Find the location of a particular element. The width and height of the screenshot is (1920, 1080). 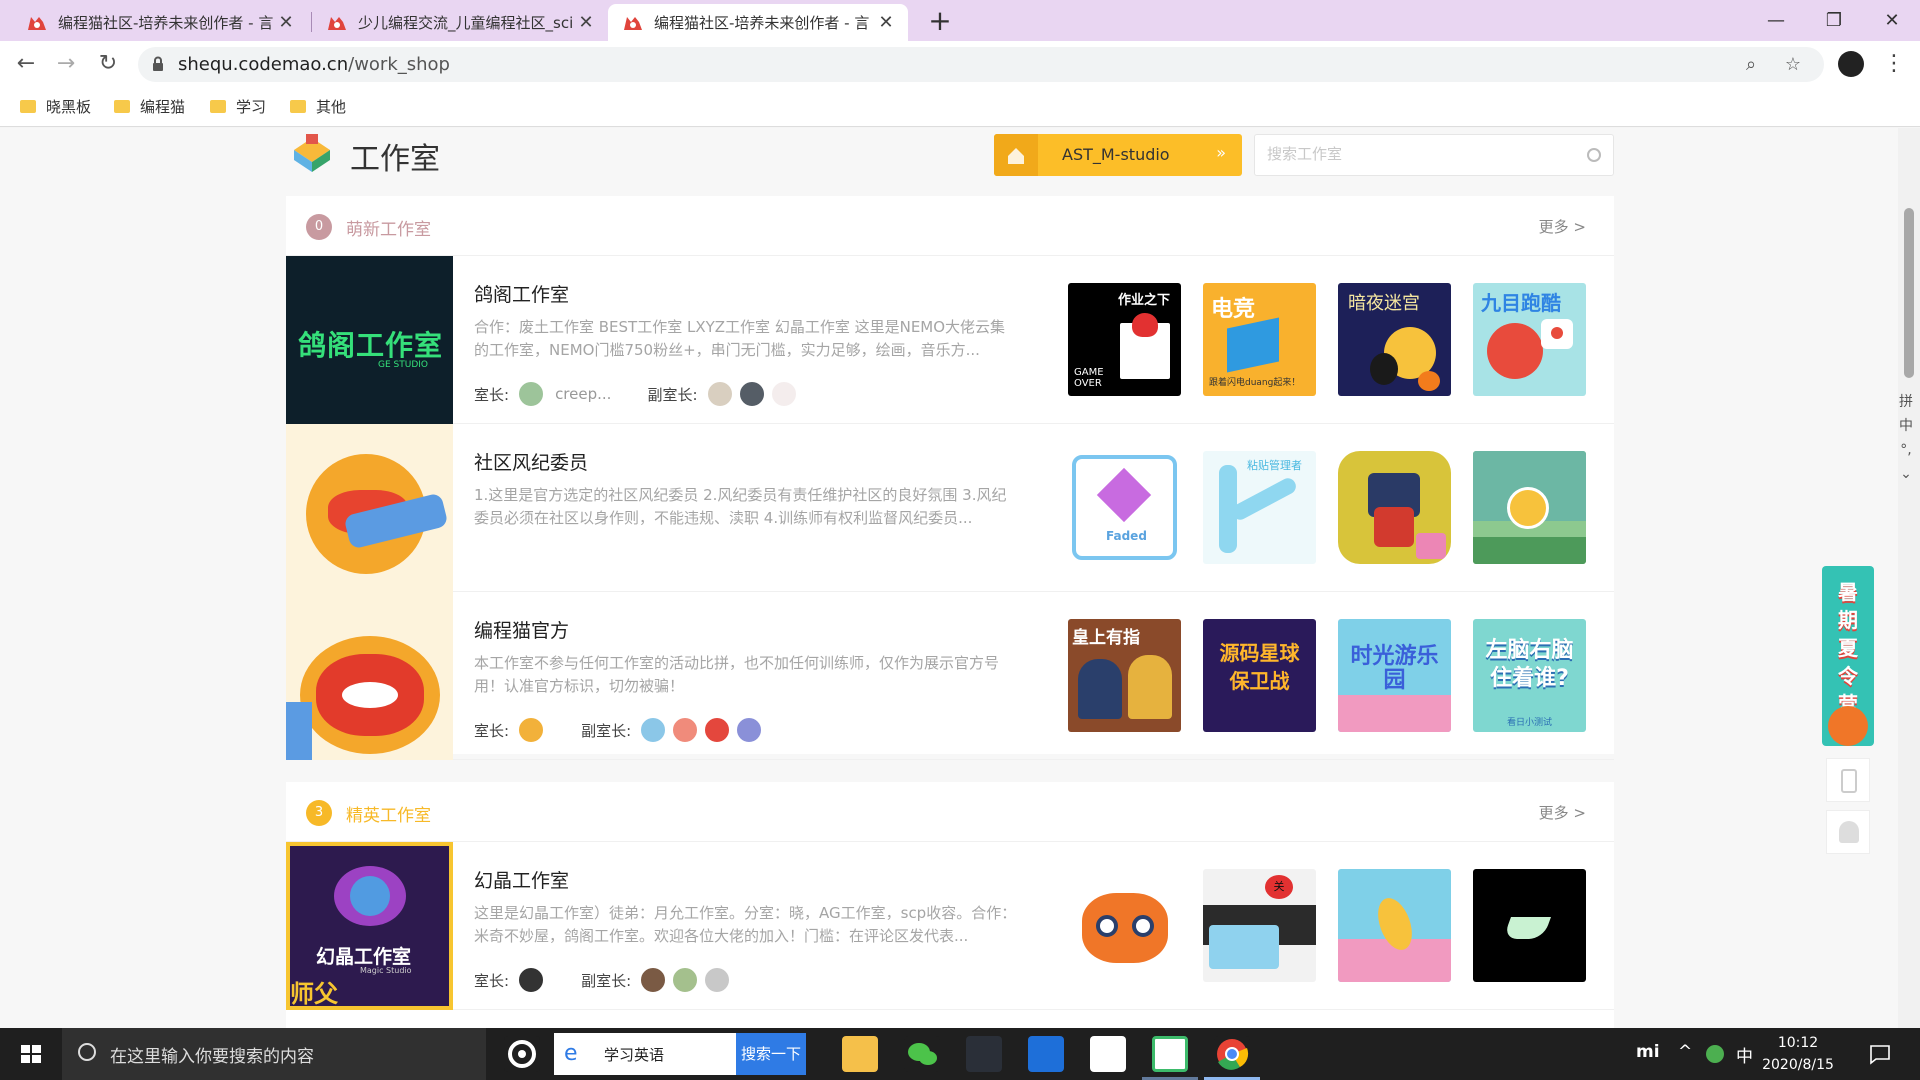

star-bookmark-icon: ☆ is located at coordinates (1793, 65).